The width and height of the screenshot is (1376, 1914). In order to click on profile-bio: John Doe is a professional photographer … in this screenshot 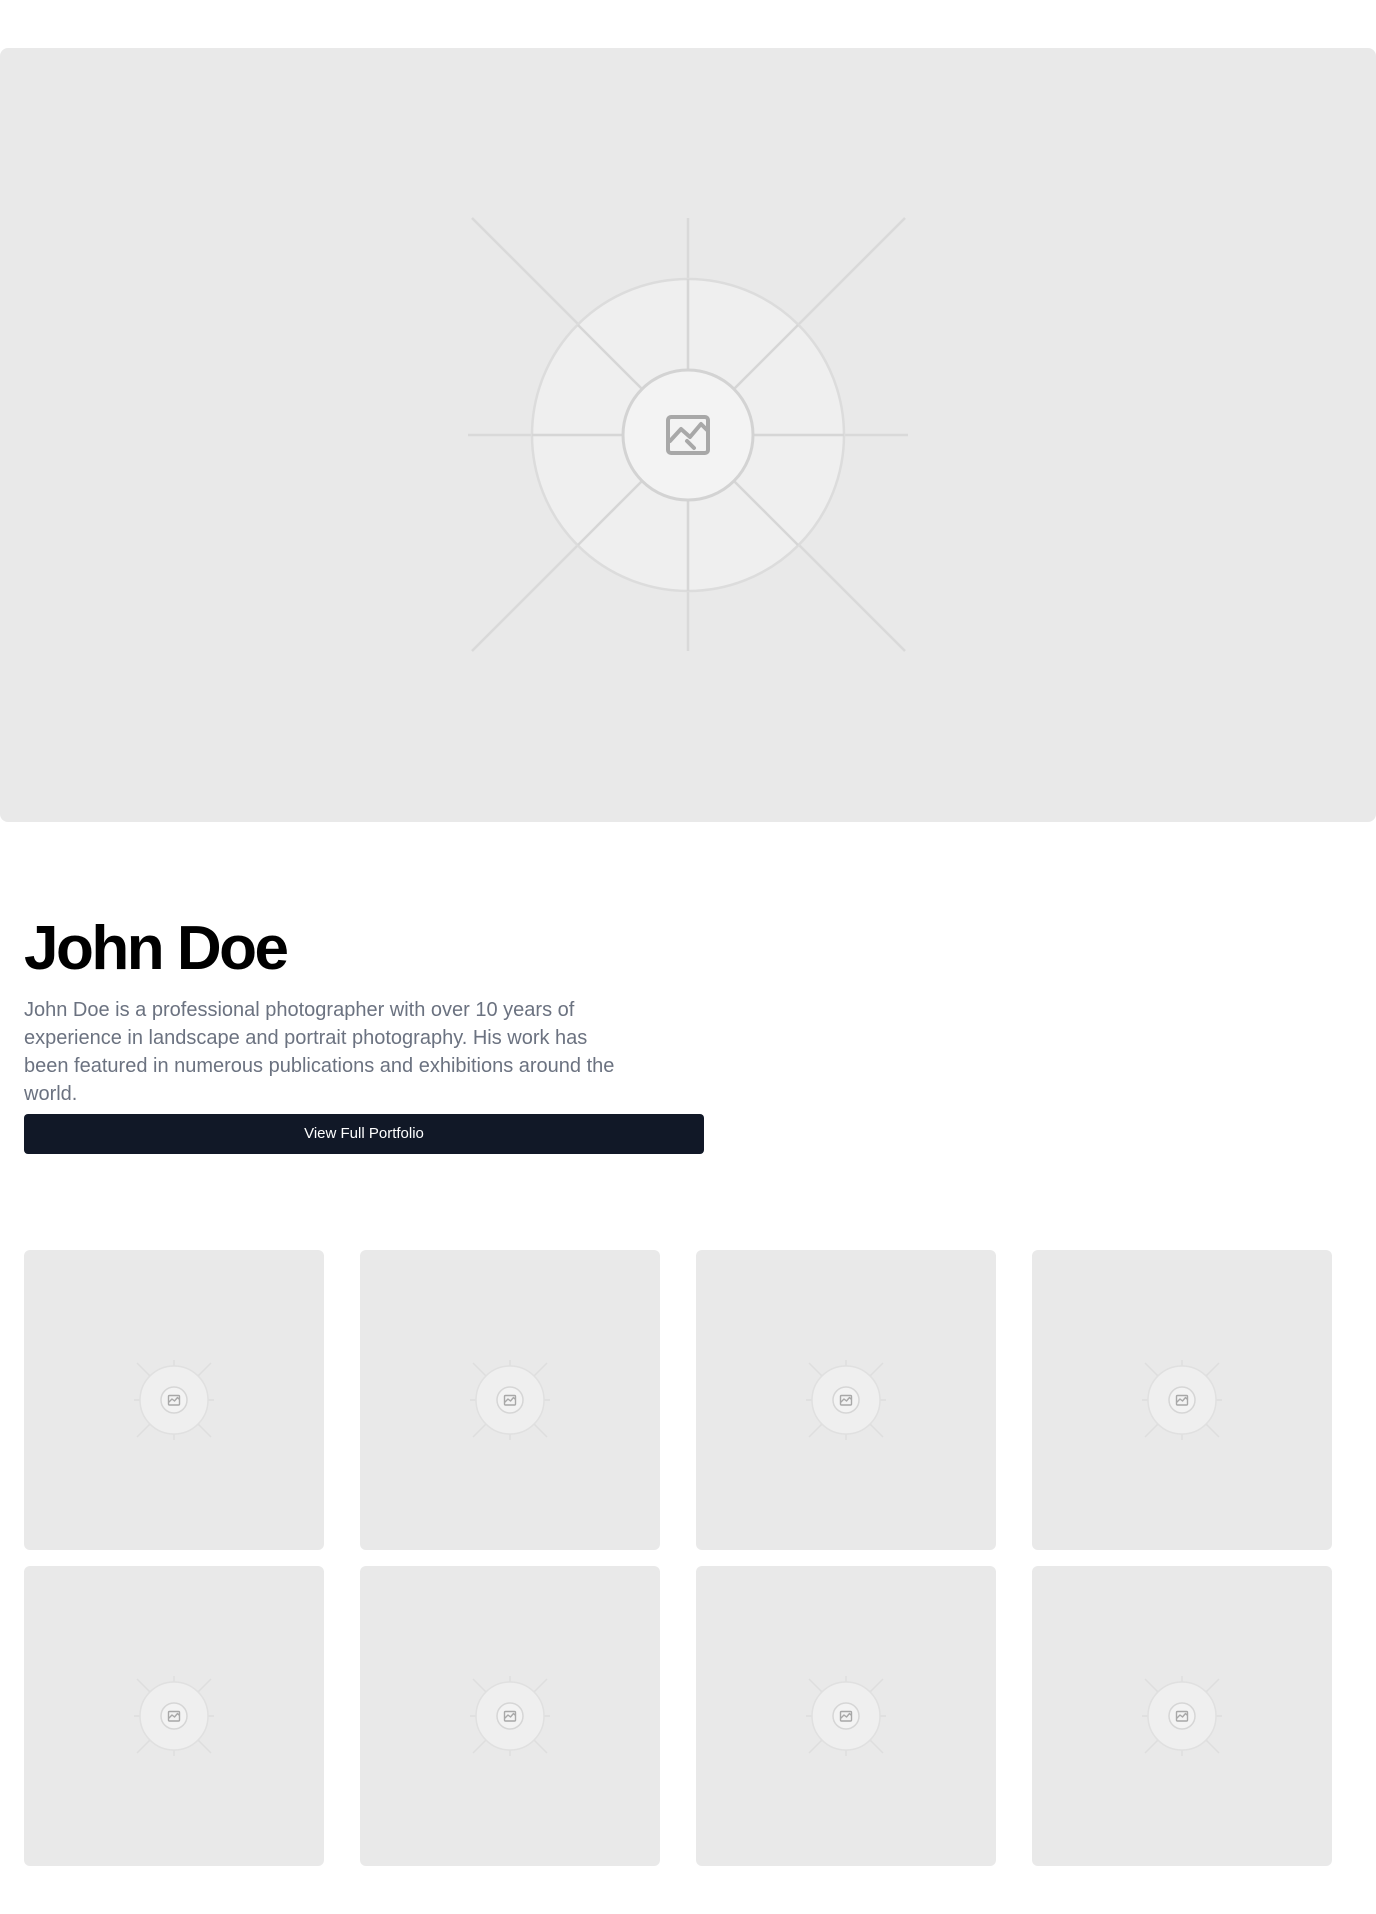, I will do `click(319, 1052)`.